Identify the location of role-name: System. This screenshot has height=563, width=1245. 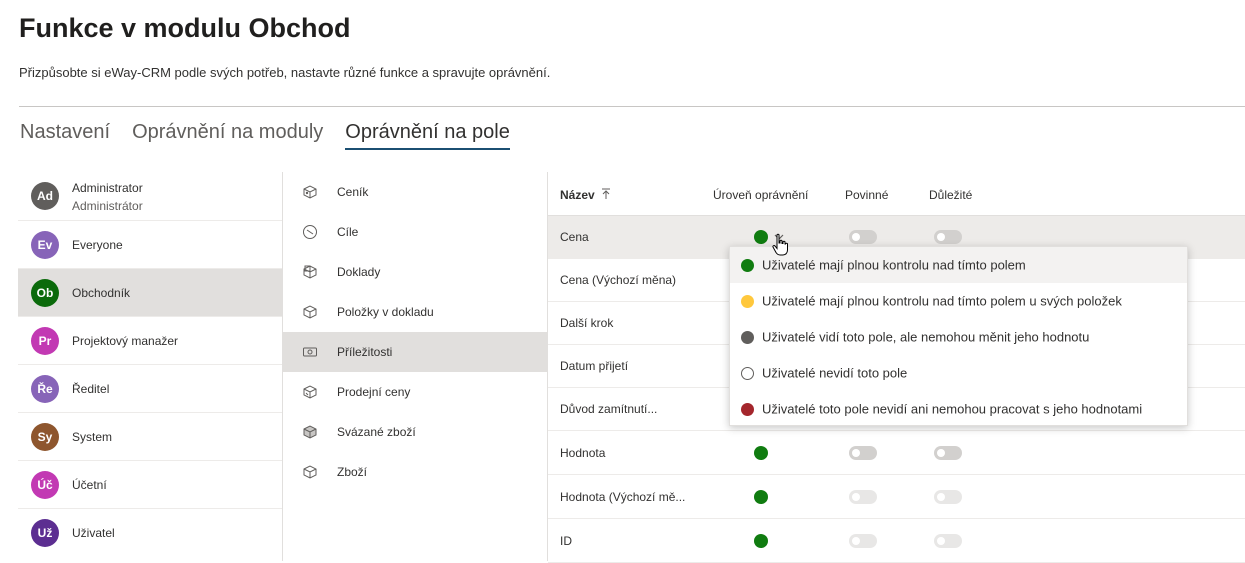
(92, 436).